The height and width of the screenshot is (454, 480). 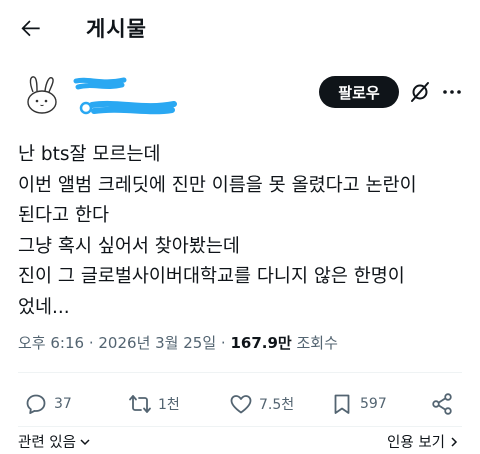 What do you see at coordinates (63, 404) in the screenshot?
I see `reply-count: 37` at bounding box center [63, 404].